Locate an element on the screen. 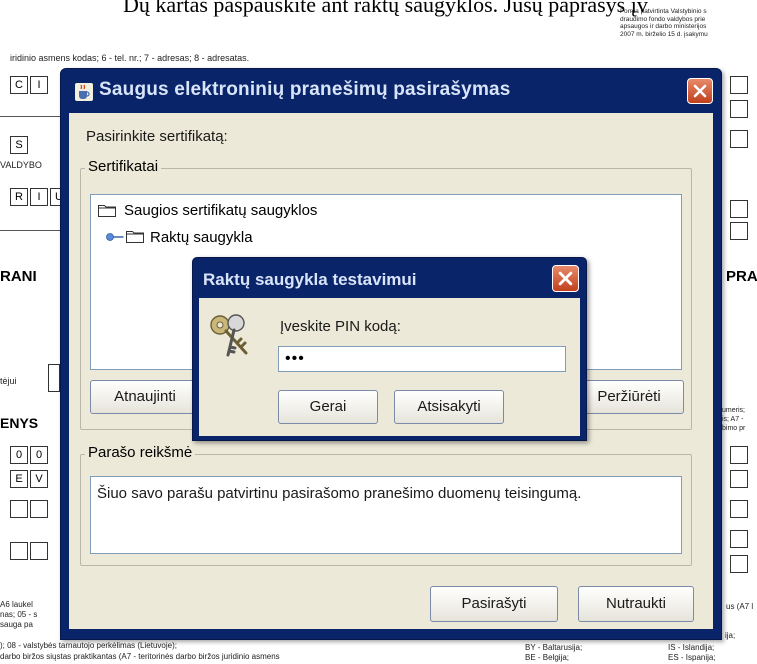 The image size is (757, 664). certificates-group-legend: Sertifikatai is located at coordinates (123, 166).